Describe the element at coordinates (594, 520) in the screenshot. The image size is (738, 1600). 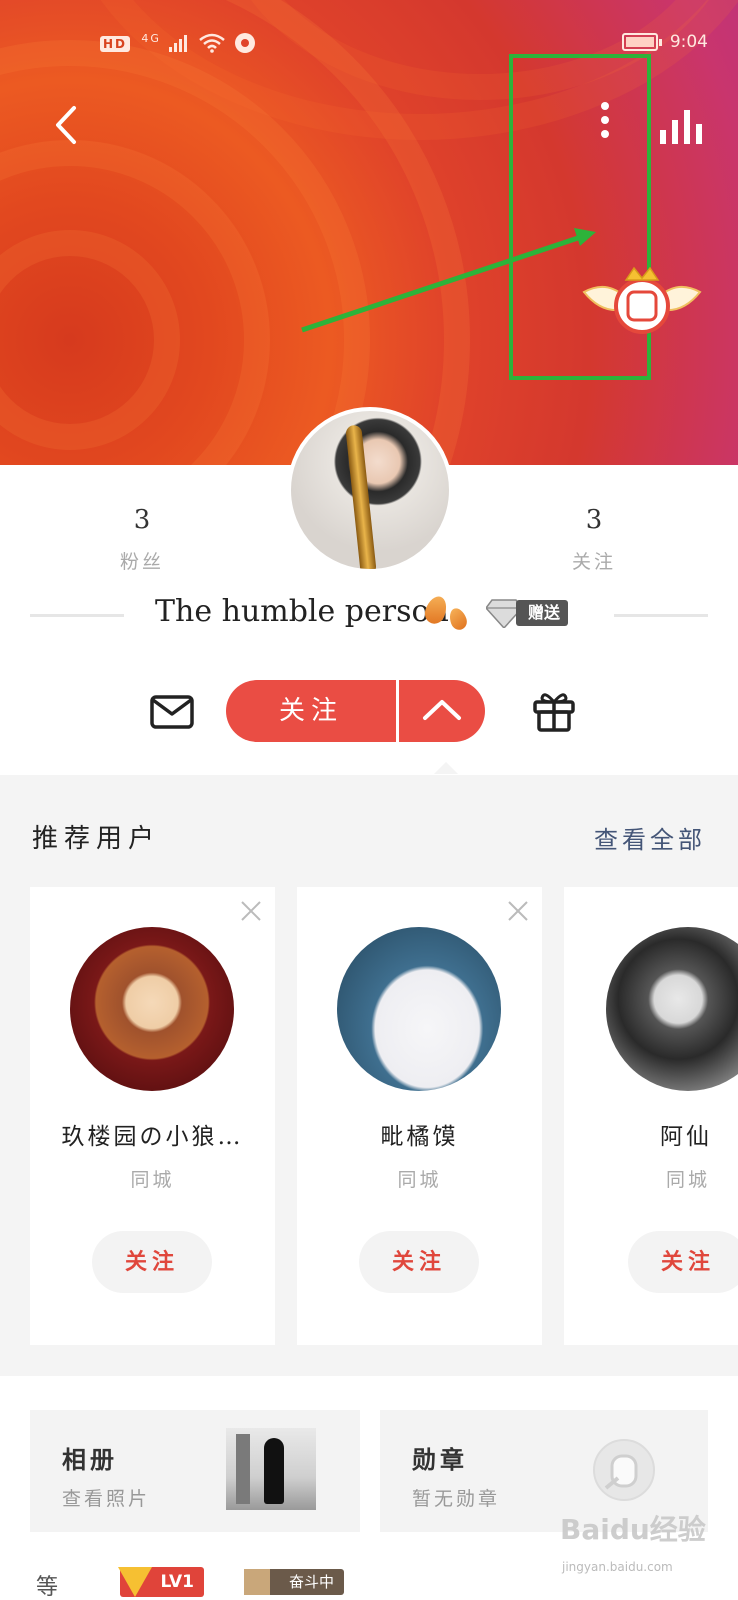
I see `following-count: 3` at that location.